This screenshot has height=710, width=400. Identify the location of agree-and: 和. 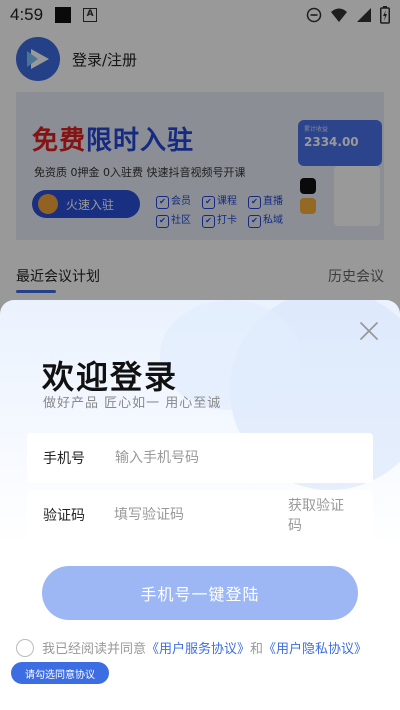
(257, 649).